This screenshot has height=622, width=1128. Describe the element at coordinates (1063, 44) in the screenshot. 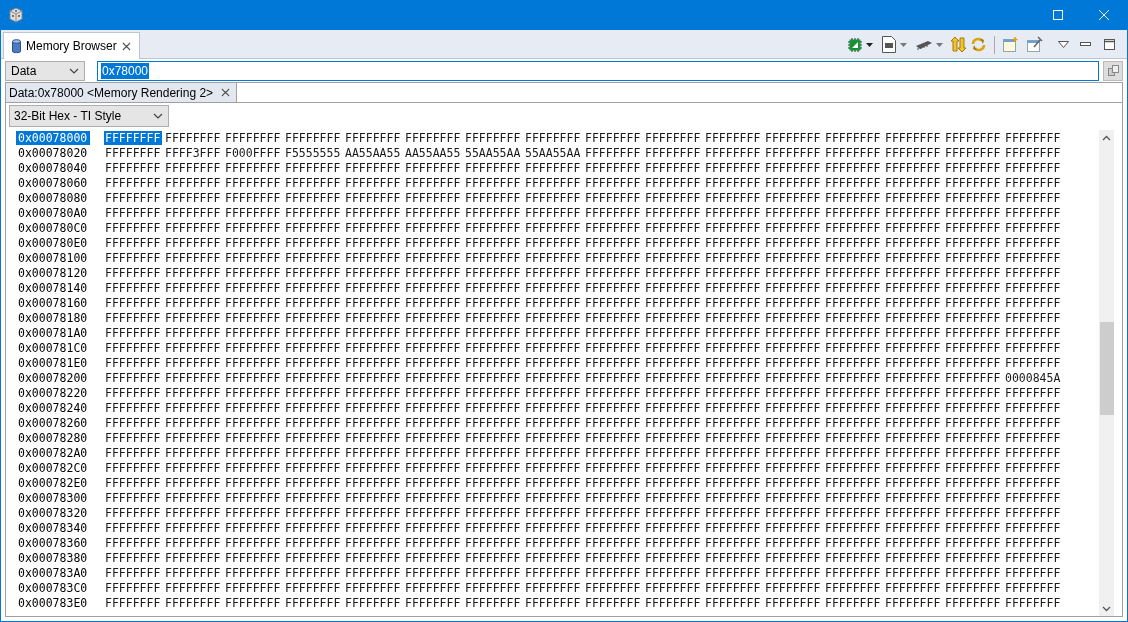

I see `view-menu-icon` at that location.